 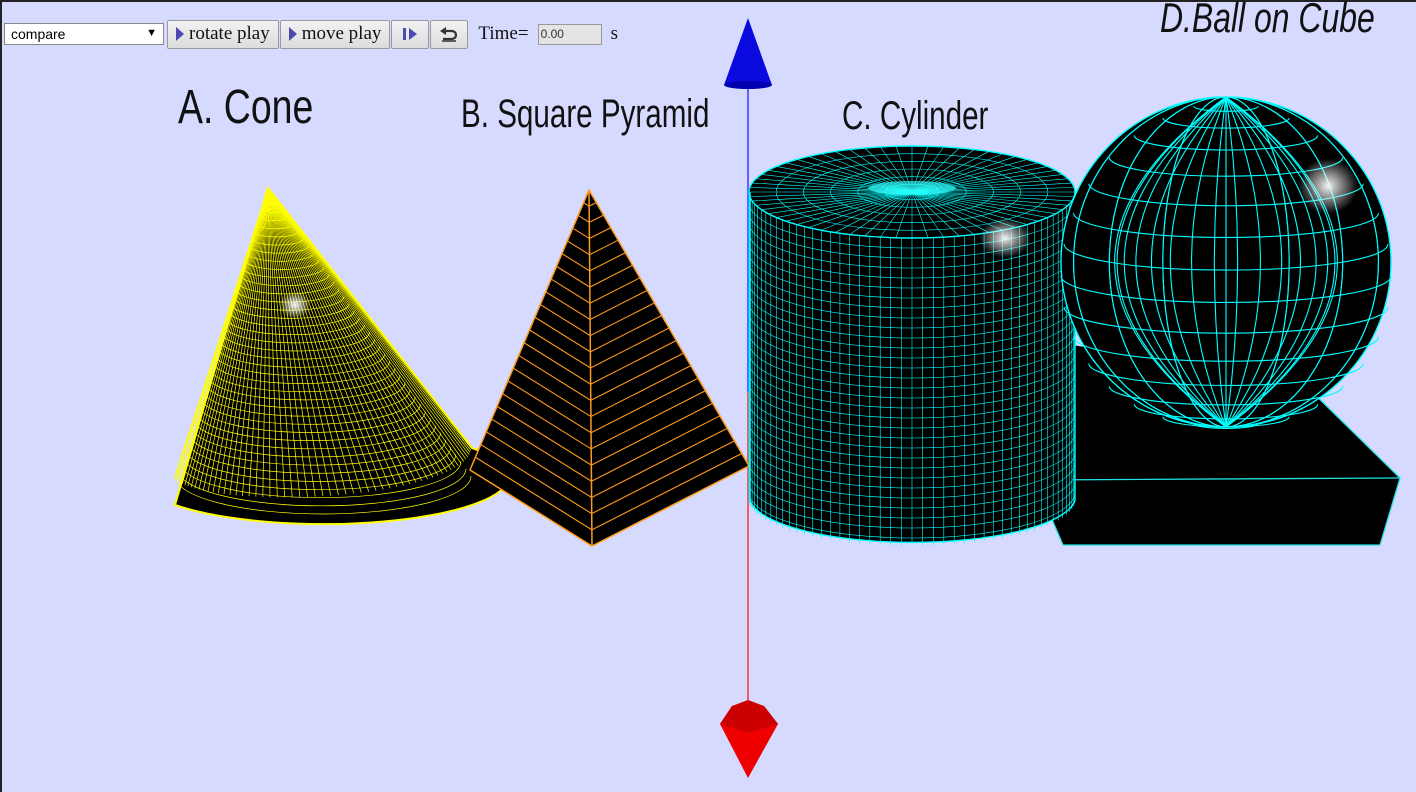 I want to click on cylinder-shape, so click(x=912, y=345).